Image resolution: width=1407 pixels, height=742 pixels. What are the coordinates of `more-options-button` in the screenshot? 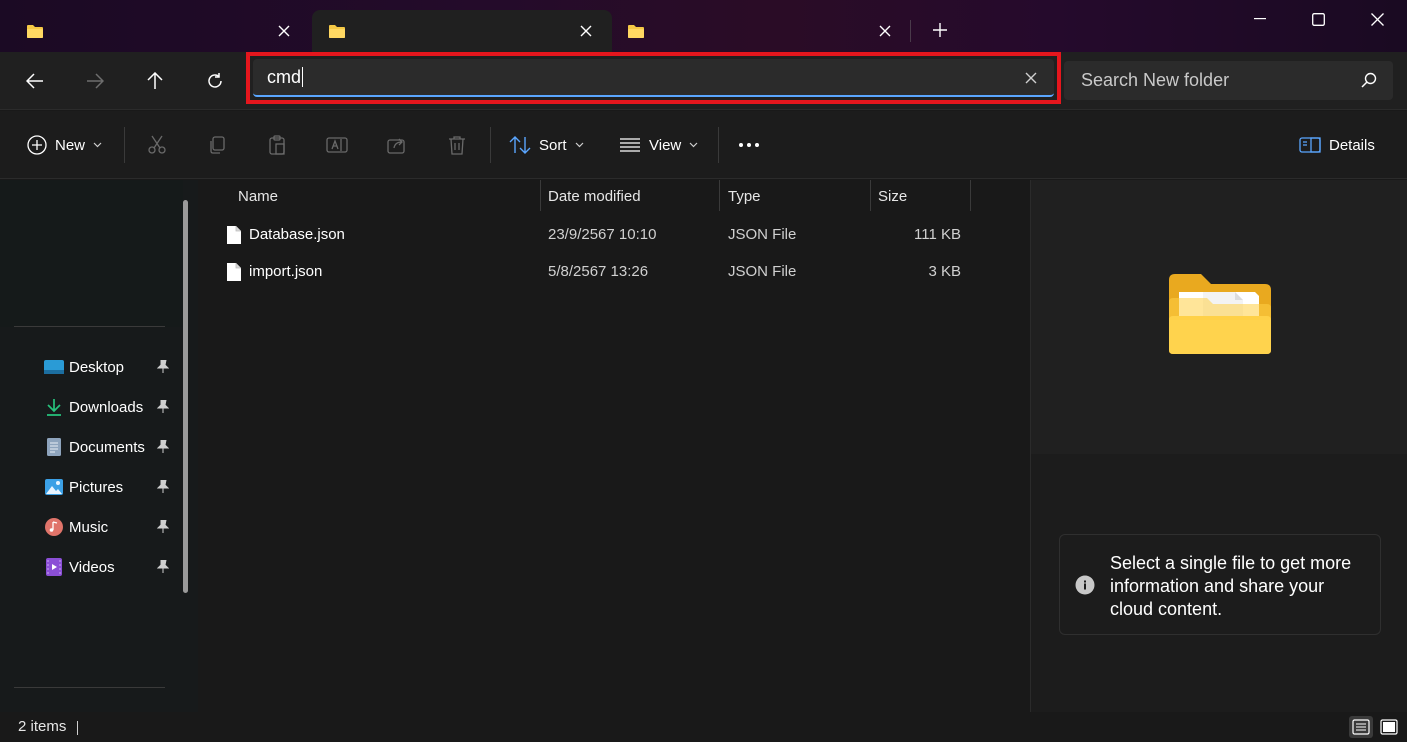 It's located at (749, 145).